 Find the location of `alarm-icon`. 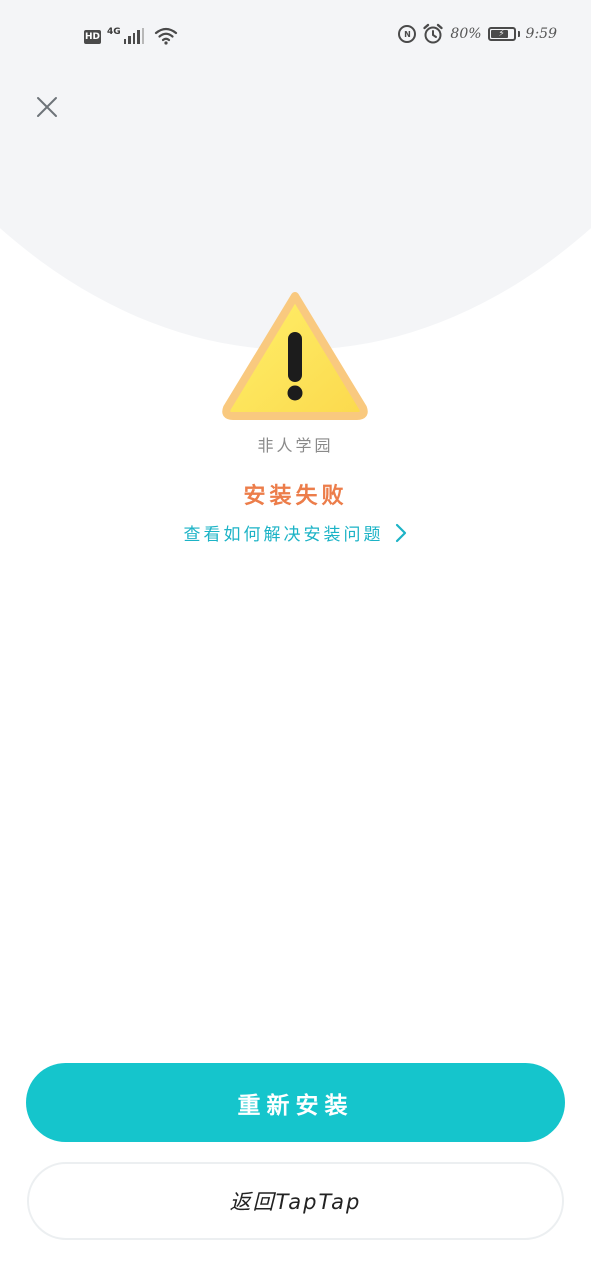

alarm-icon is located at coordinates (433, 34).